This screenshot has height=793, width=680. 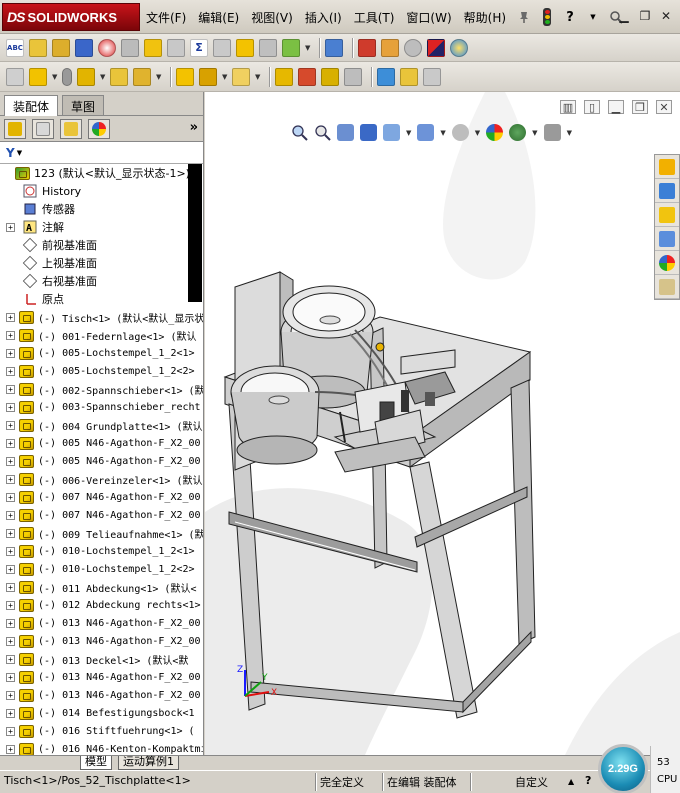 I want to click on tree-item: + (-) 014 Befestigungsbock<1, so click(x=104, y=713).